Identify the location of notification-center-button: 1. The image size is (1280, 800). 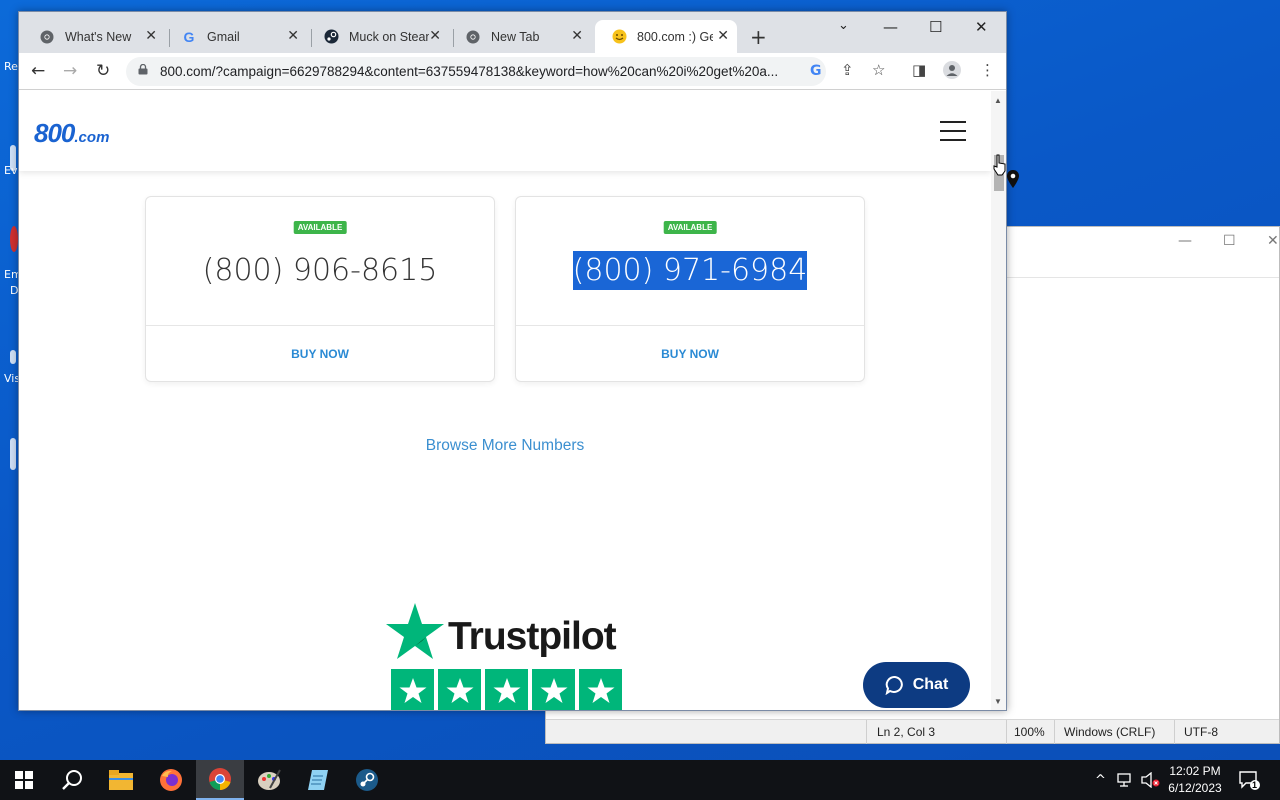
(1249, 780).